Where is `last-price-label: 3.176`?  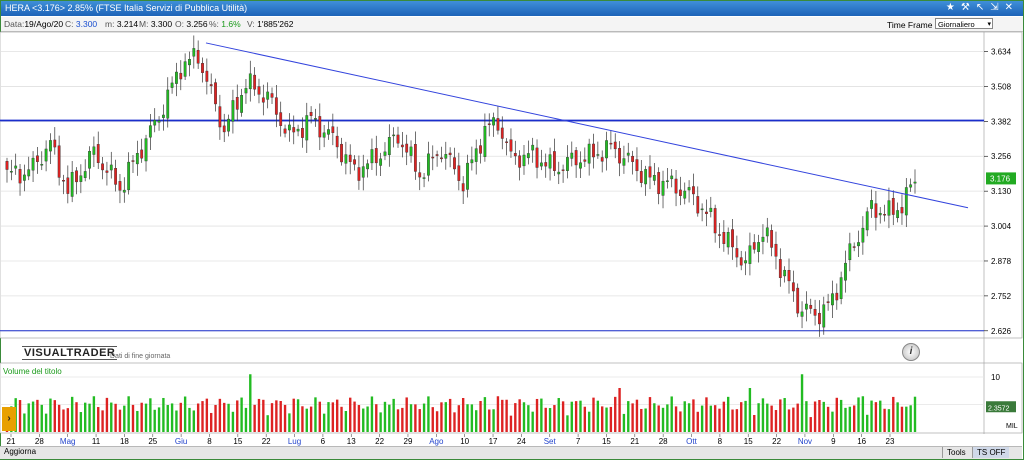
last-price-label: 3.176 is located at coordinates (1000, 178).